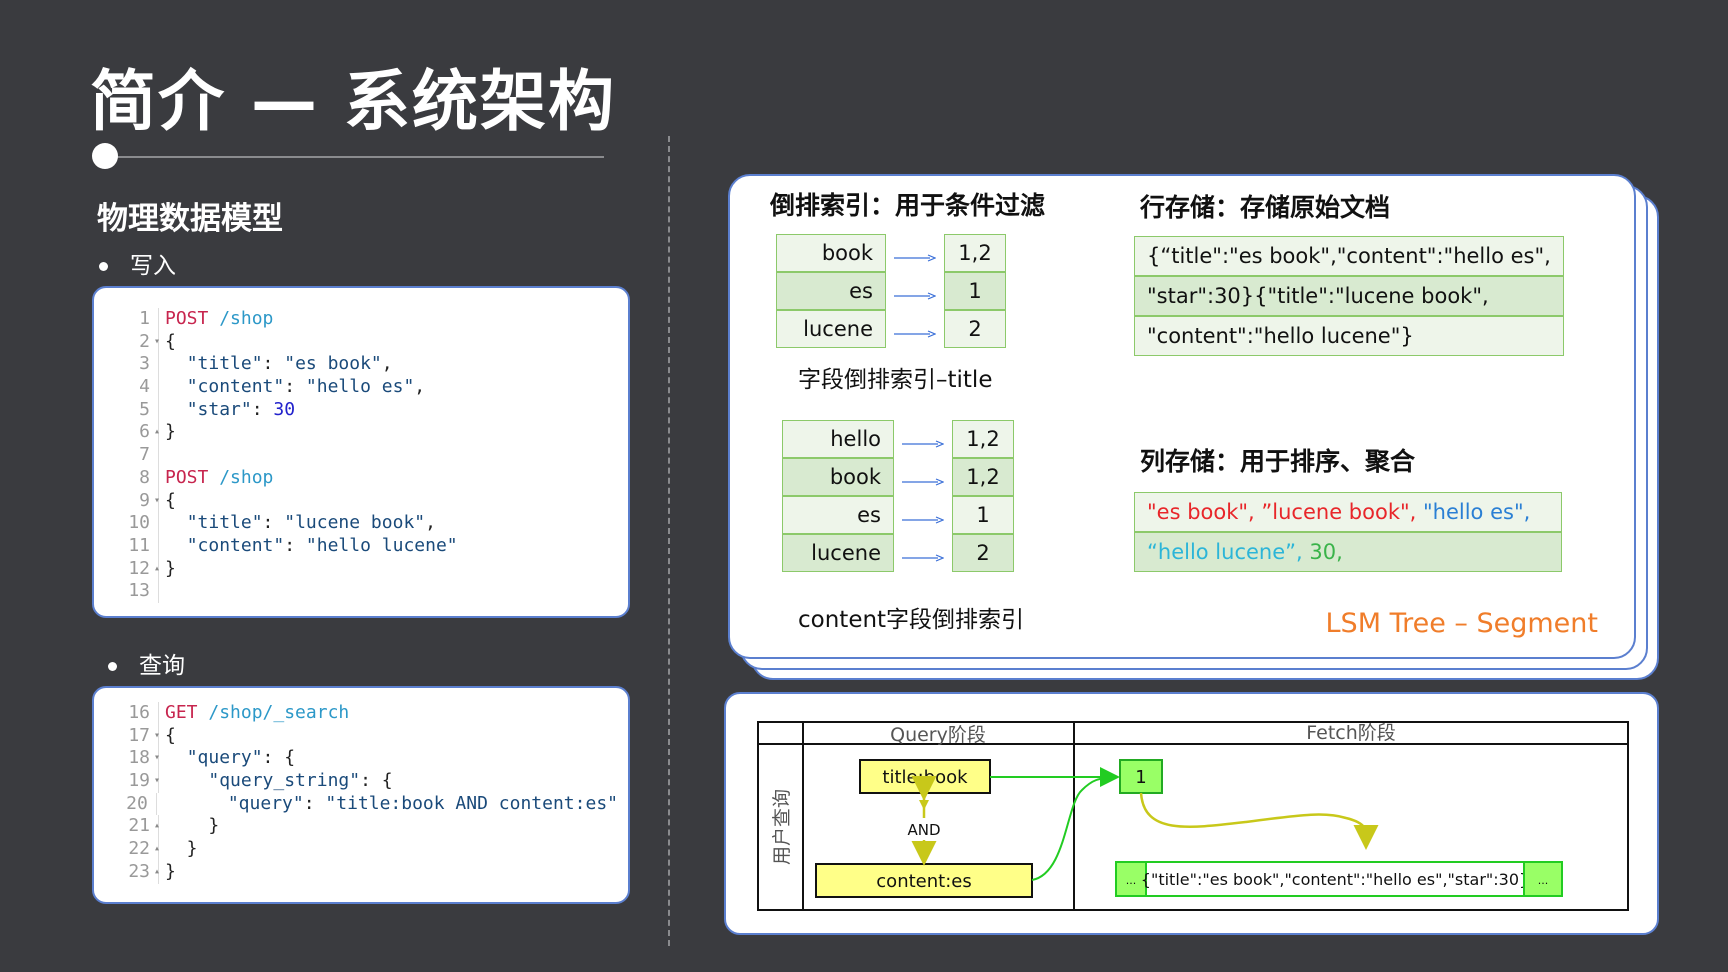  What do you see at coordinates (137, 736) in the screenshot?
I see `line-number: 17 ▾` at bounding box center [137, 736].